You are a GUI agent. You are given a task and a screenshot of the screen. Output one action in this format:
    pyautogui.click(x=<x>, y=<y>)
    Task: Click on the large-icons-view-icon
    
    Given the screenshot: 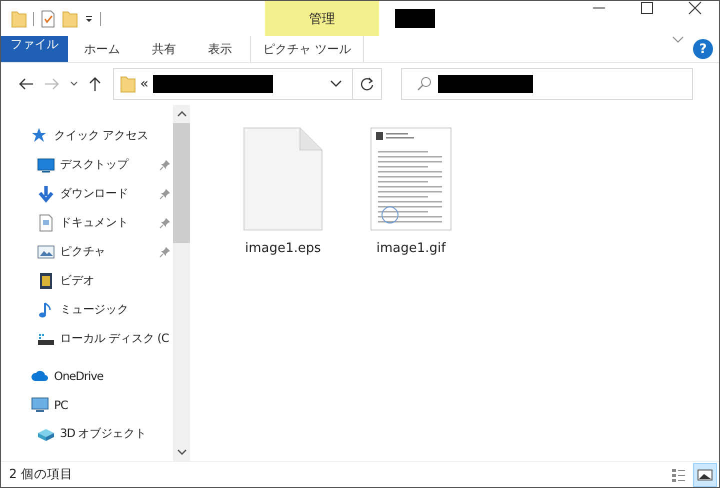 What is the action you would take?
    pyautogui.click(x=705, y=474)
    